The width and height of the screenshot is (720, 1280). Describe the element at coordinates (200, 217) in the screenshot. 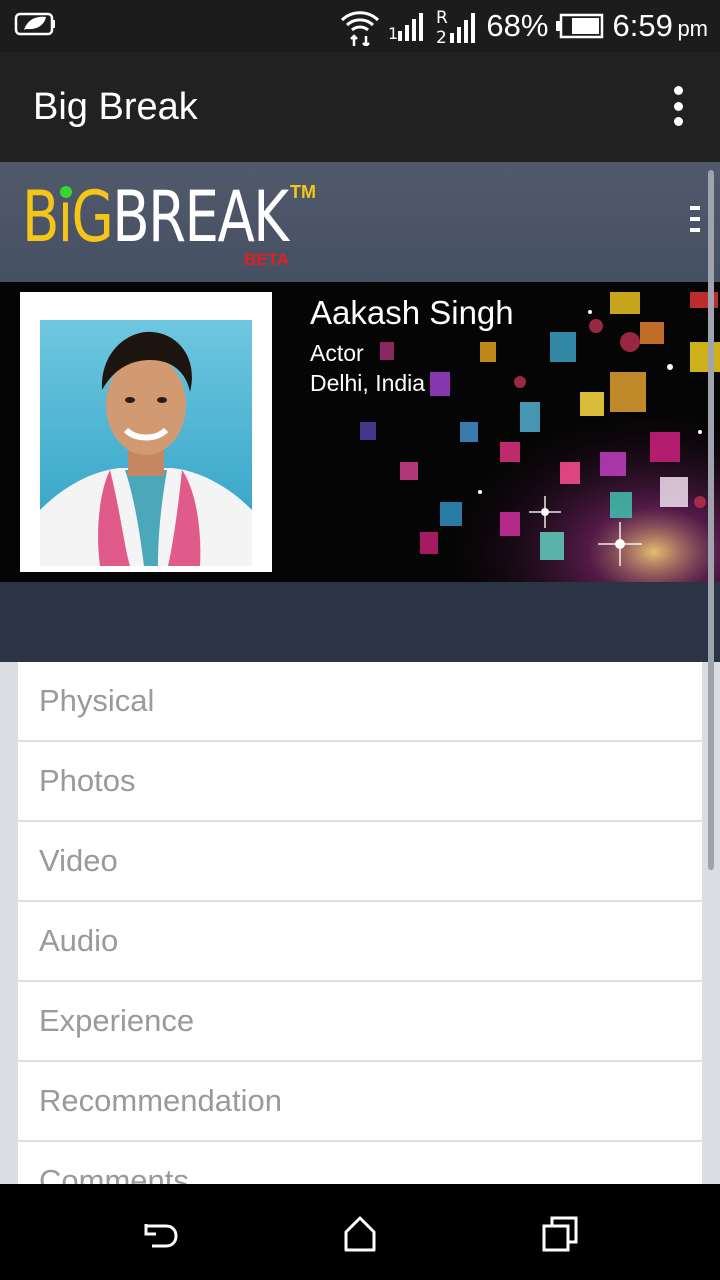

I see `logo-break: BREAK` at that location.